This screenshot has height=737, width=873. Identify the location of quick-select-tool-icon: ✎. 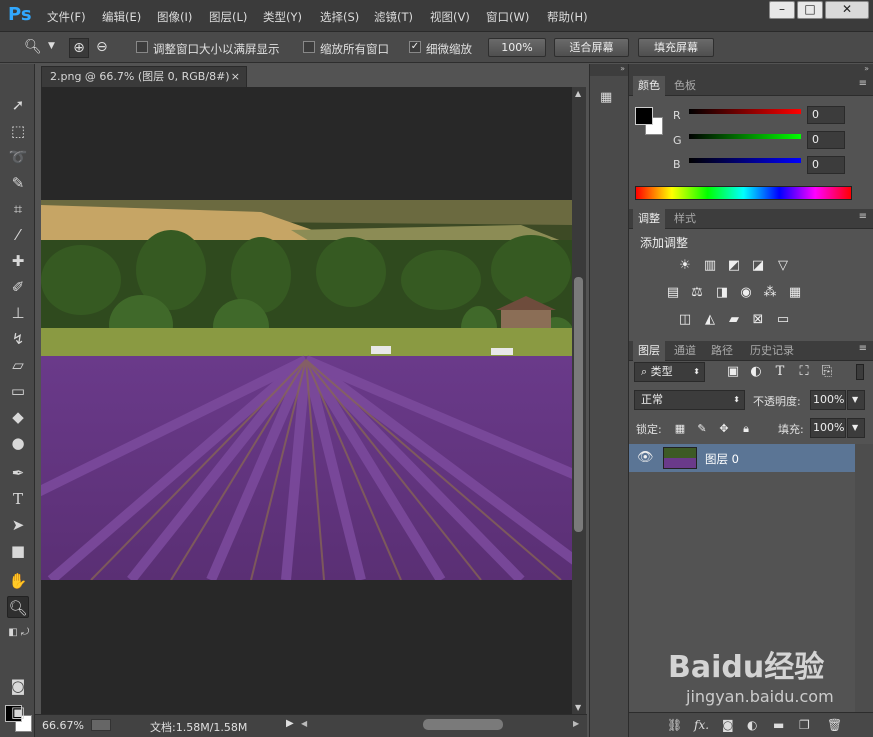
(18, 183).